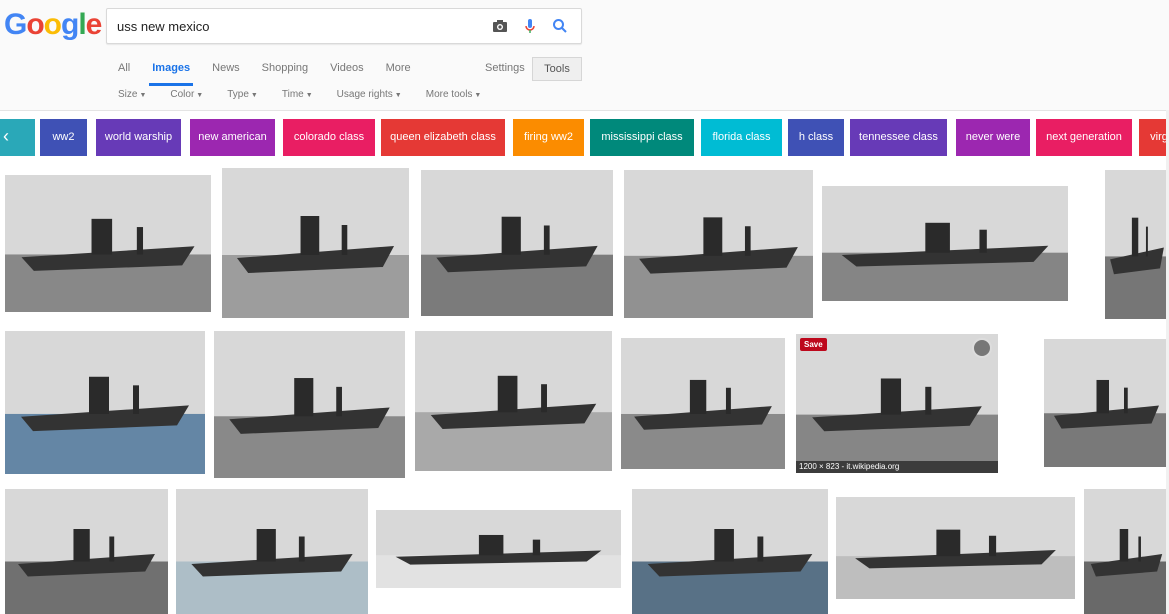 The width and height of the screenshot is (1169, 614). Describe the element at coordinates (500, 26) in the screenshot. I see `camera-icon` at that location.